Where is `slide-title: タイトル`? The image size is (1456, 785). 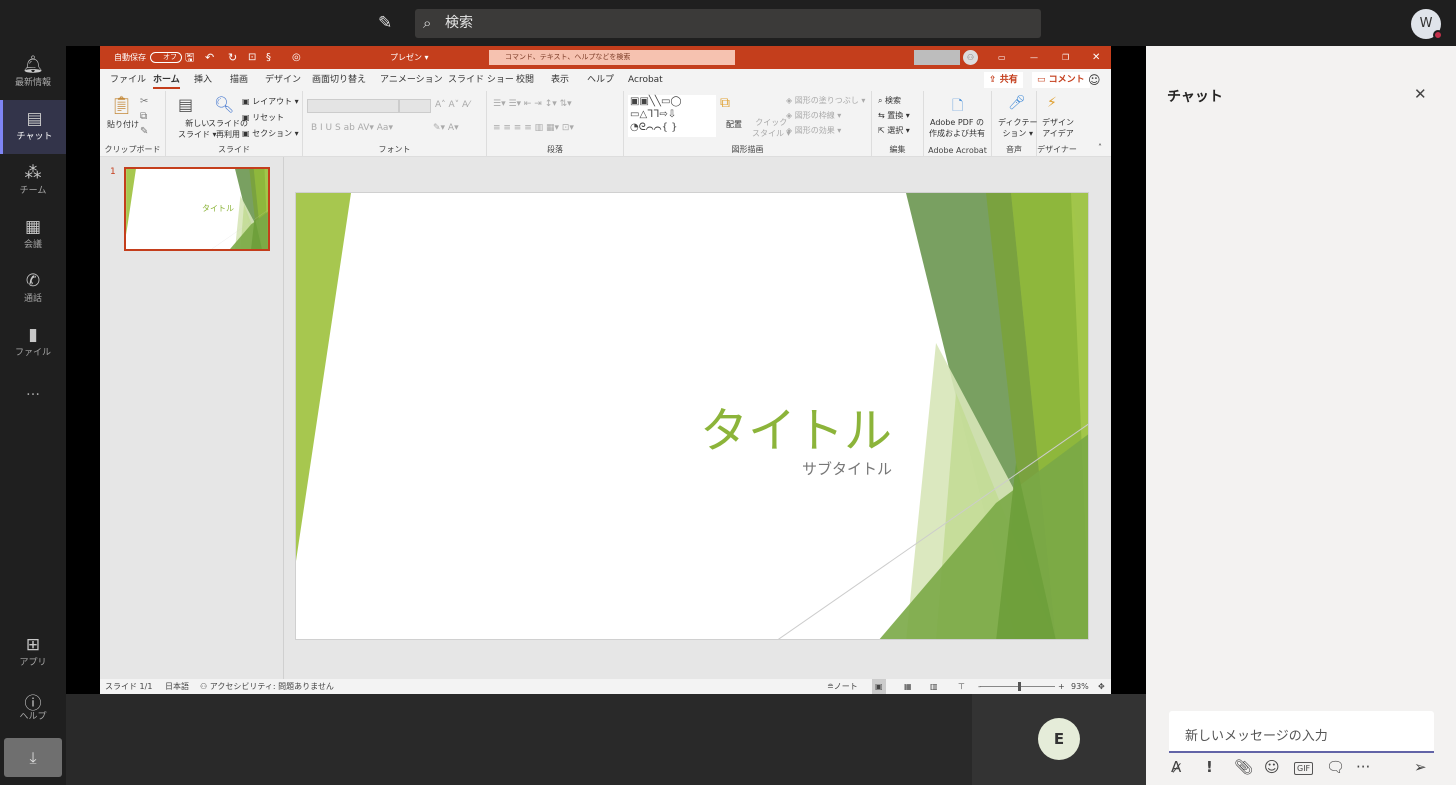
slide-title: タイトル is located at coordinates (796, 426).